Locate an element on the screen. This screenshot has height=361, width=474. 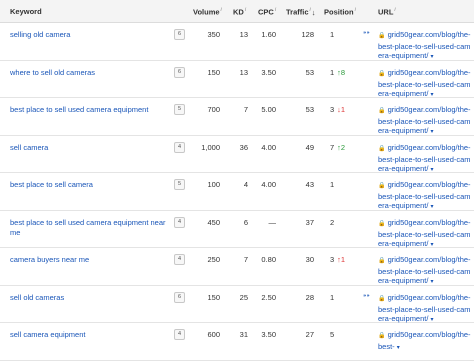
col-header-position: Positioni is located at coordinates (340, 12).